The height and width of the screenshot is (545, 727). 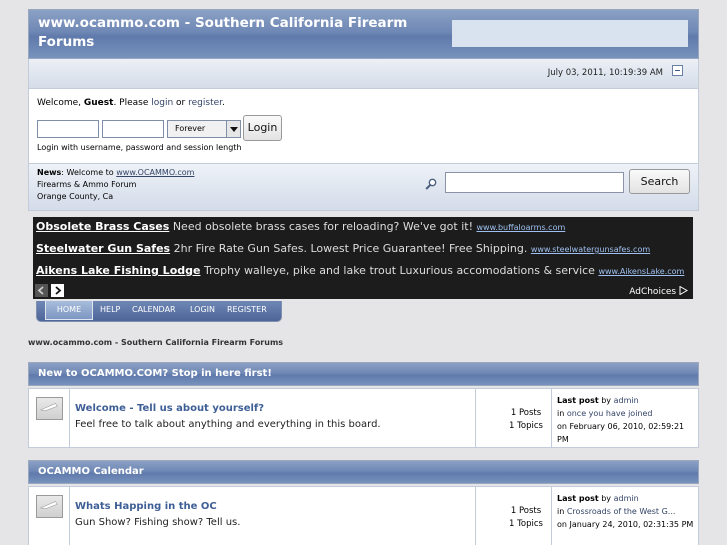 I want to click on menu-register: REGISTER, so click(x=247, y=310).